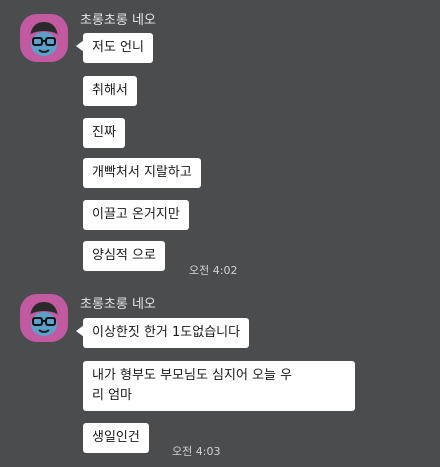 The image size is (440, 467). I want to click on chat-bubble: 취해서, so click(110, 91).